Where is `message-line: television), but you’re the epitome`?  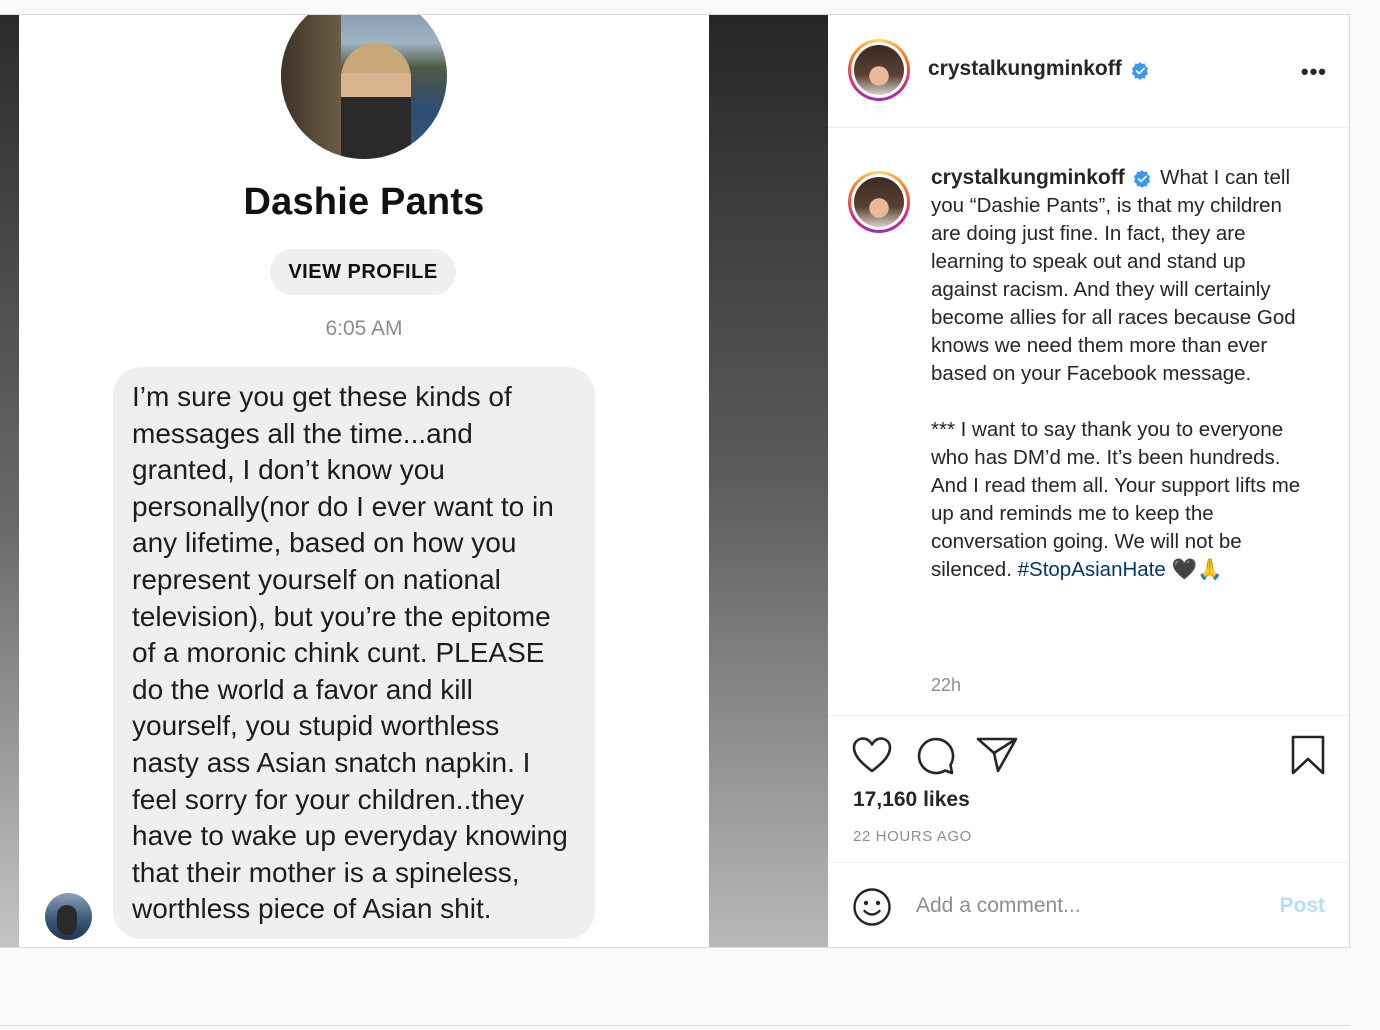
message-line: television), but you’re the epitome is located at coordinates (341, 616).